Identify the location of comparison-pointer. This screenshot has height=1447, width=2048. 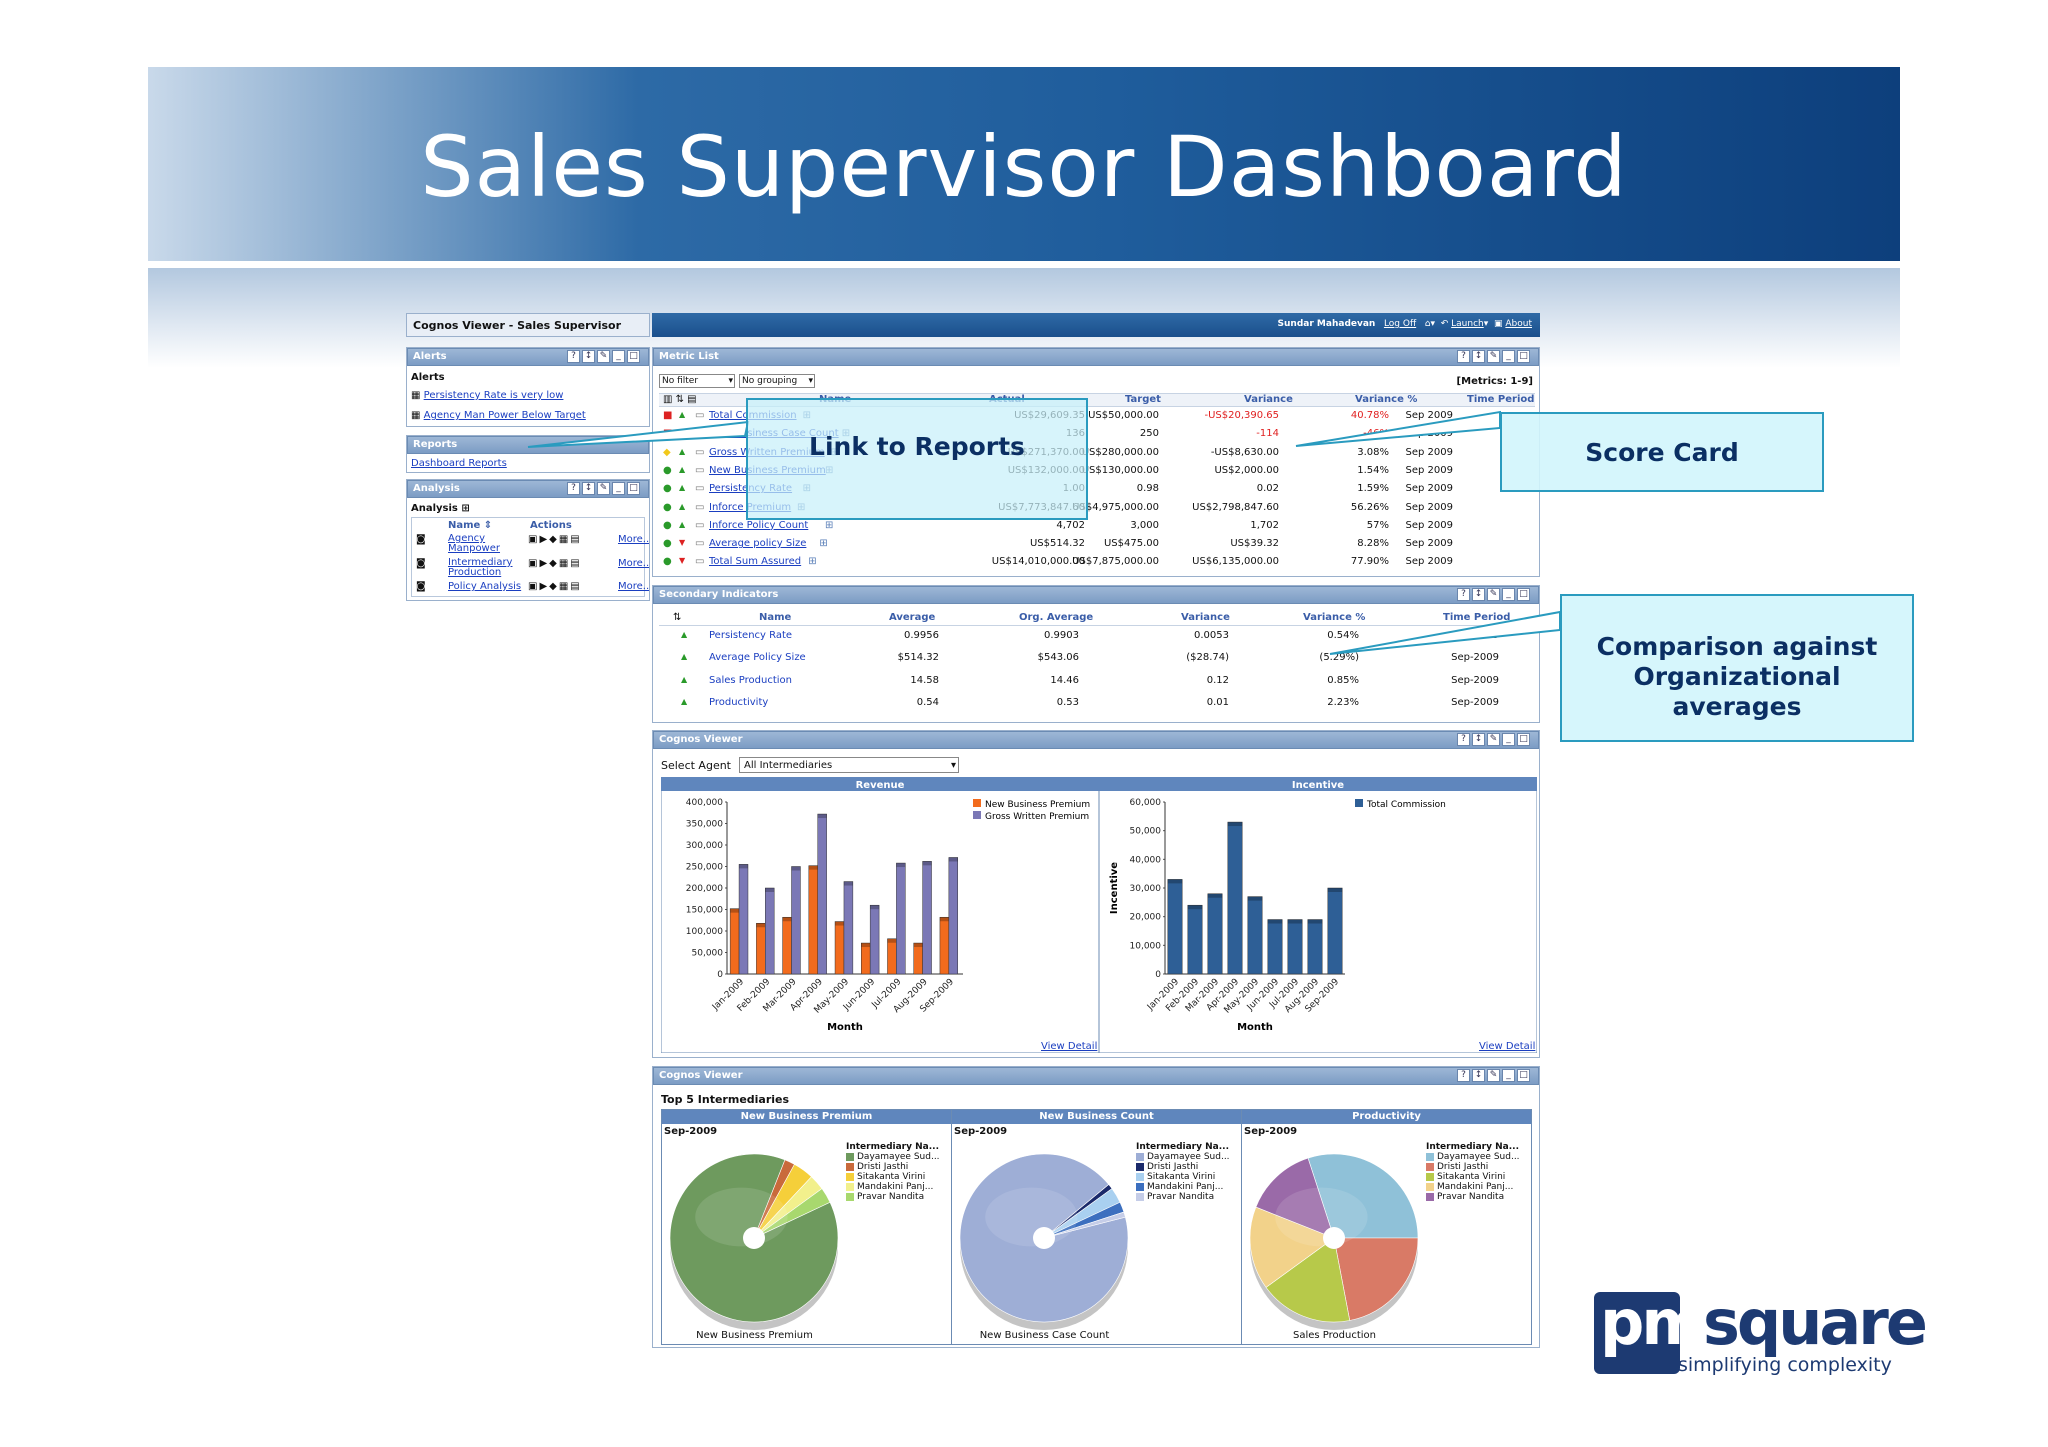
(1445, 632).